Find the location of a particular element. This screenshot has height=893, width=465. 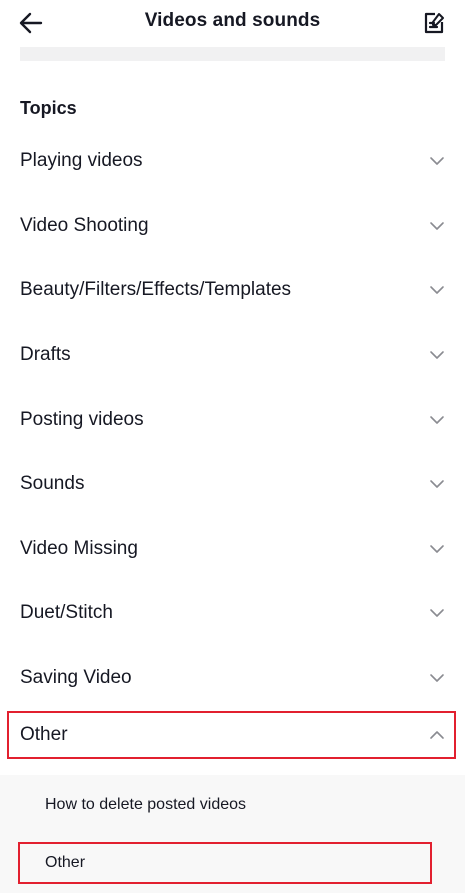

edit-button is located at coordinates (434, 23).